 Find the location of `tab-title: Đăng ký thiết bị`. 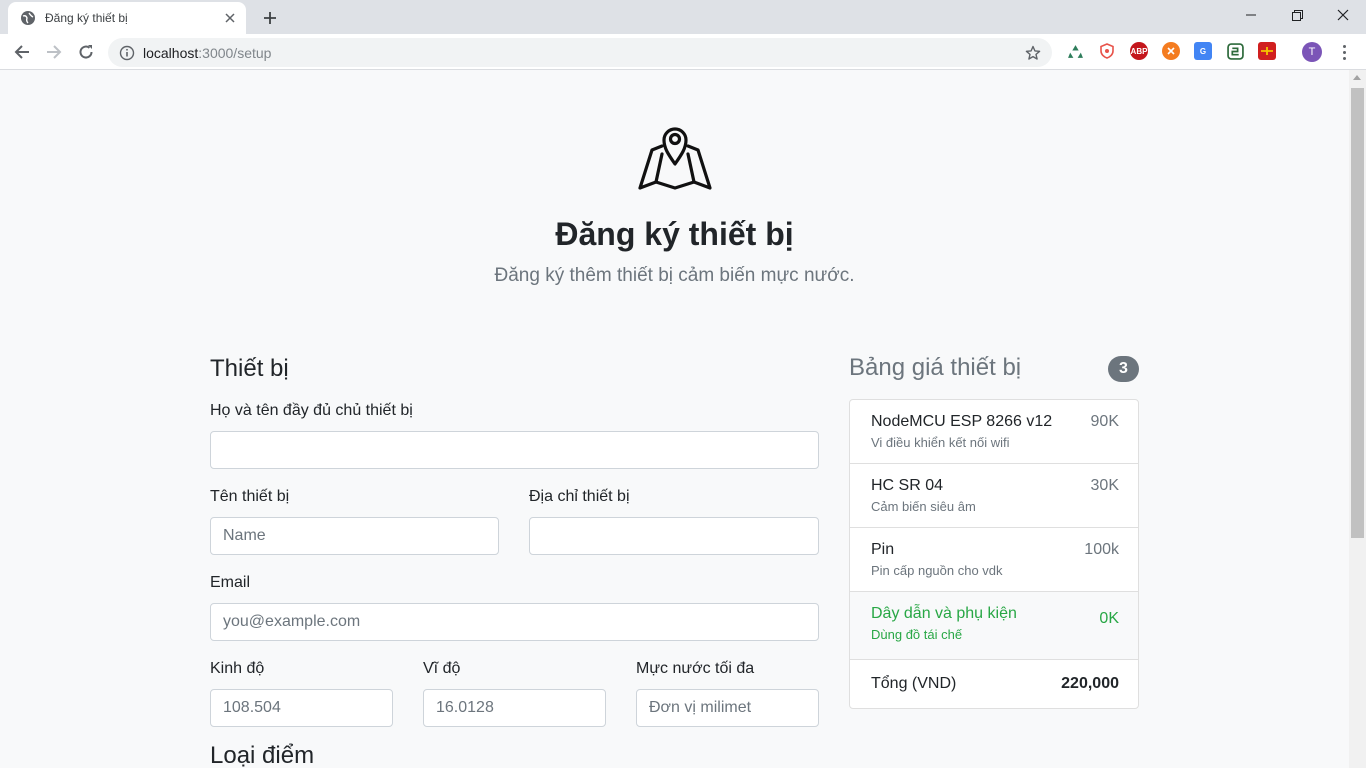

tab-title: Đăng ký thiết bị is located at coordinates (86, 18).